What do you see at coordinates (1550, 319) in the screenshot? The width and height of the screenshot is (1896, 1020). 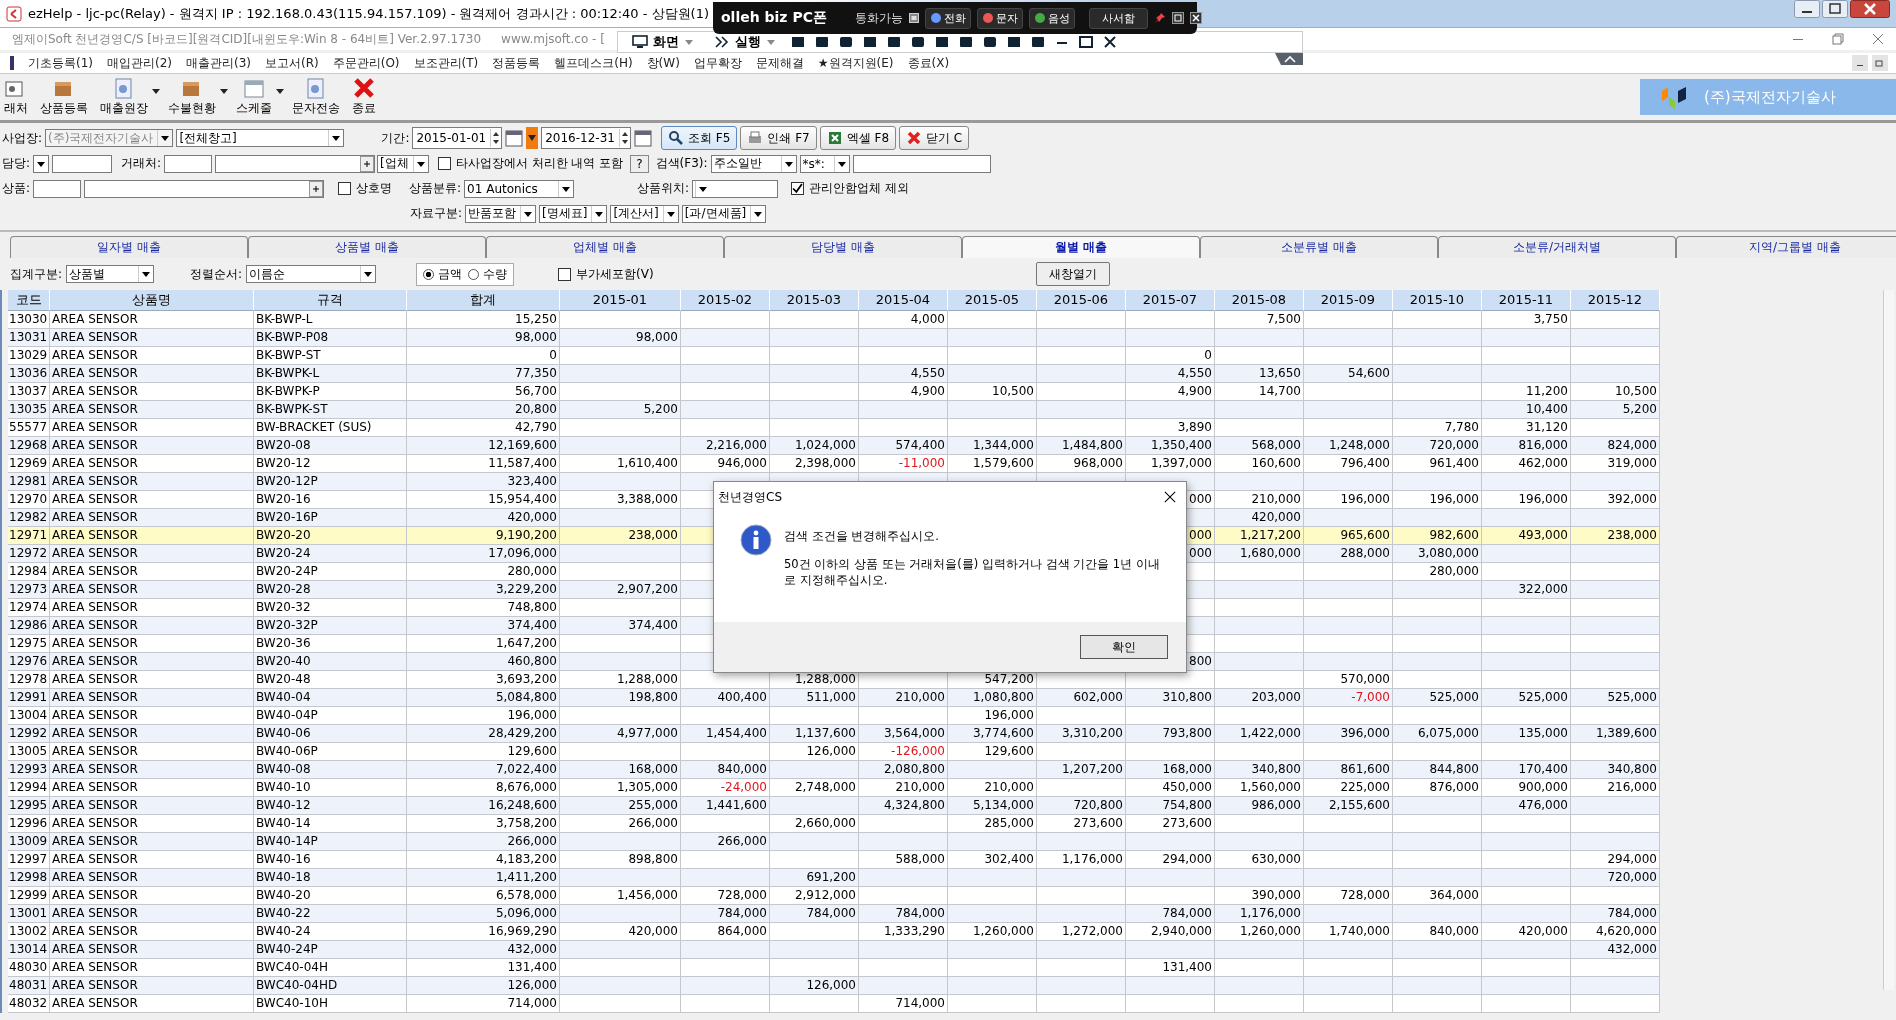 I see `table-cell: 3,750` at bounding box center [1550, 319].